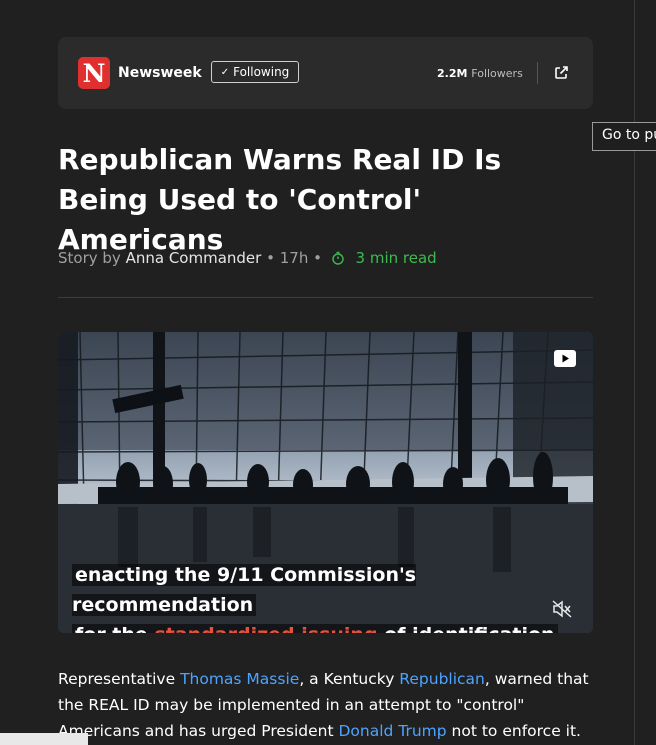 The width and height of the screenshot is (656, 745). Describe the element at coordinates (325, 73) in the screenshot. I see `publisher-bar: N Newsweek ✓ Following 2.2M Followers` at that location.